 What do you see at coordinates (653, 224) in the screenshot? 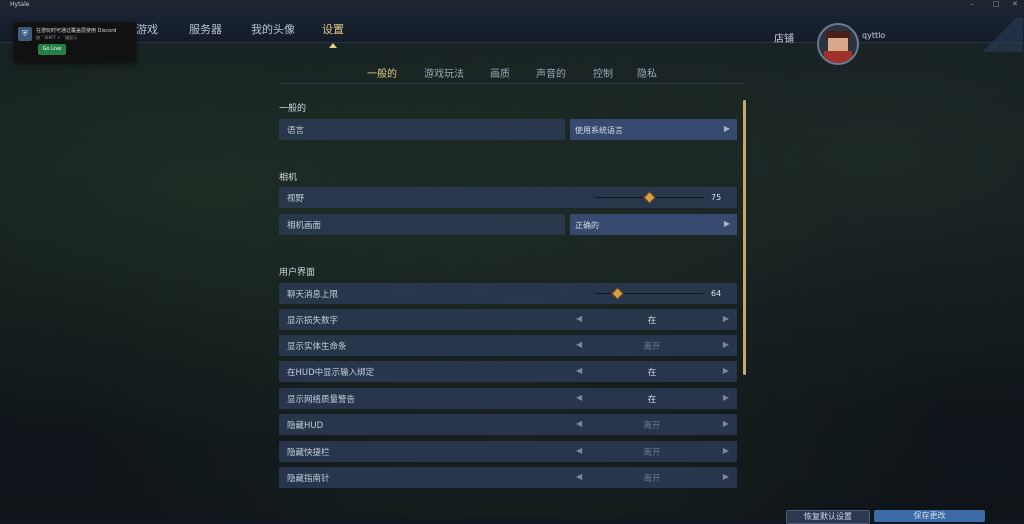
I see `camera-mode-dropdown: 正确的 ▶` at bounding box center [653, 224].